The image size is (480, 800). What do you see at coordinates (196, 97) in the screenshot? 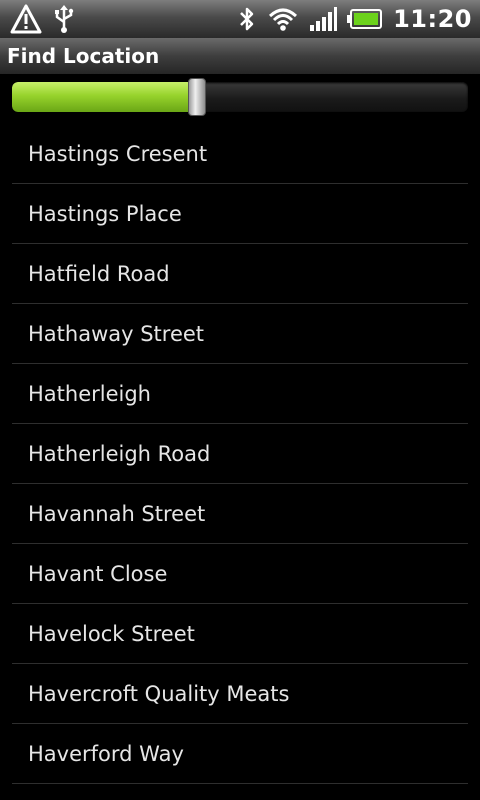
I see `filter-slider-thumb` at bounding box center [196, 97].